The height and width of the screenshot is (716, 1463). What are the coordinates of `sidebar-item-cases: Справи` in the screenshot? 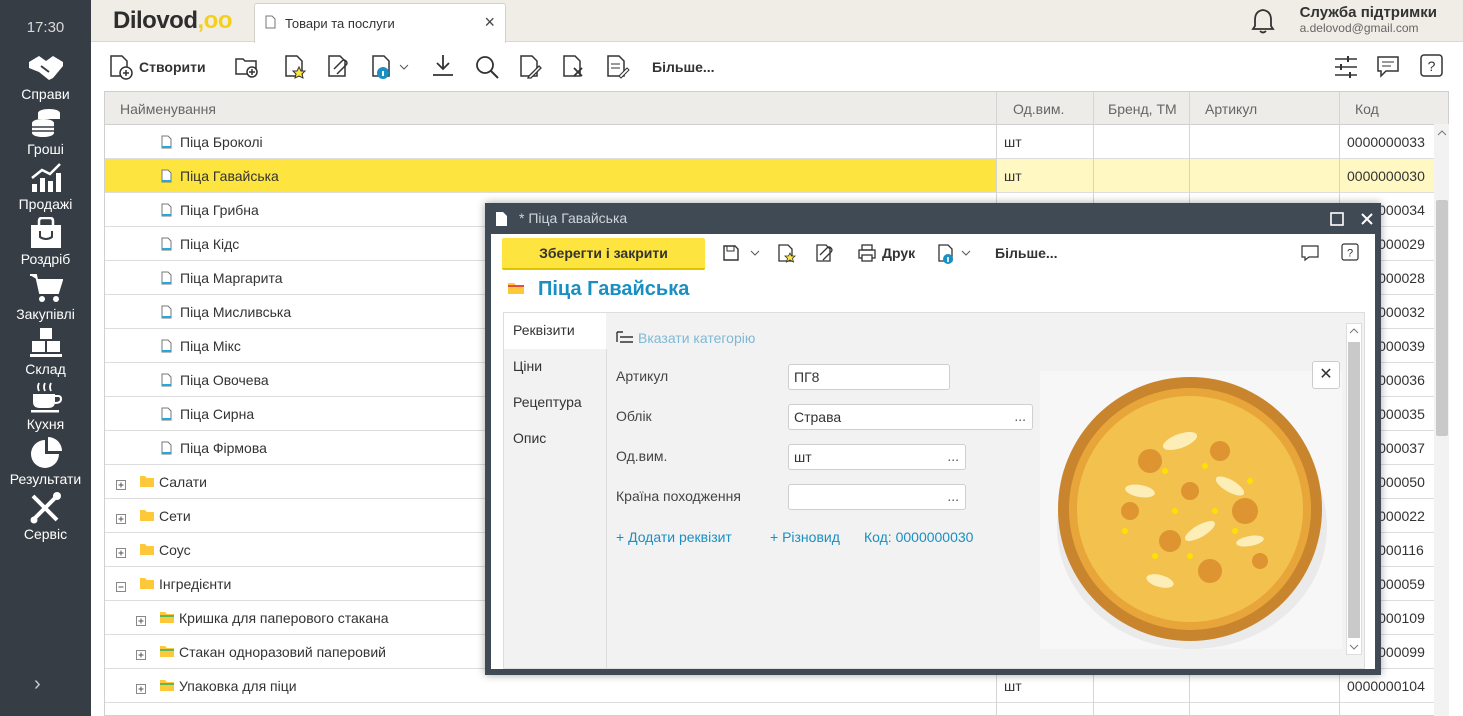 It's located at (45, 78).